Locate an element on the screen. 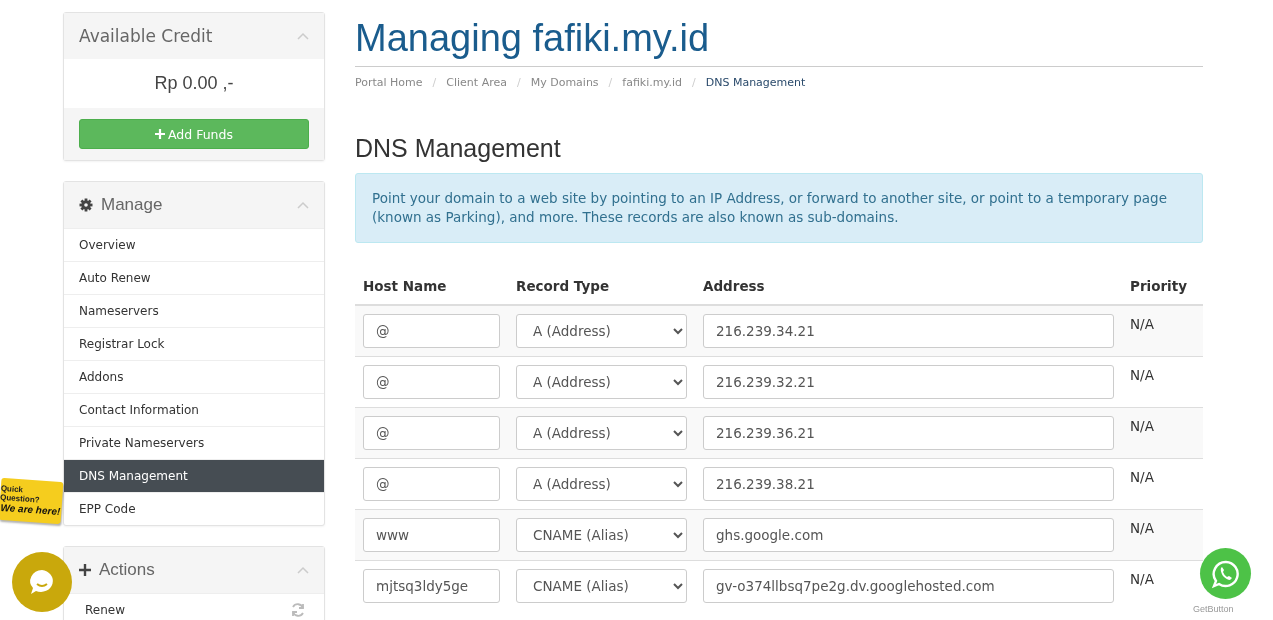 This screenshot has width=1273, height=620. breadcrumb-link: DNS Management is located at coordinates (755, 82).